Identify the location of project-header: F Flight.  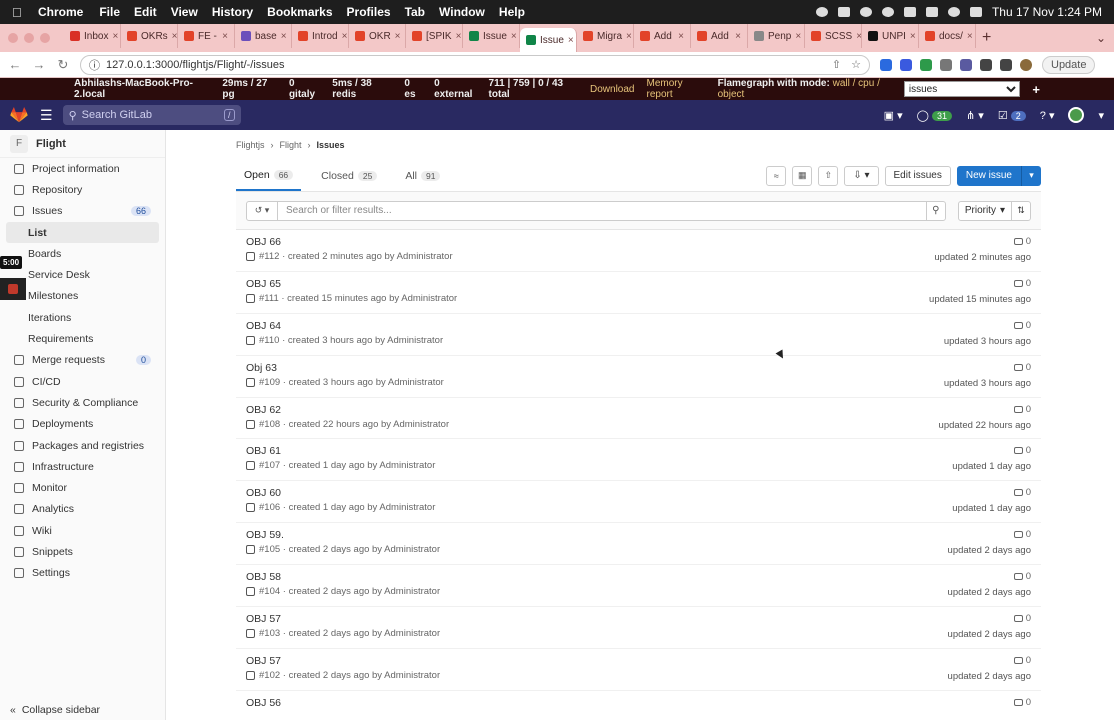
(82, 144).